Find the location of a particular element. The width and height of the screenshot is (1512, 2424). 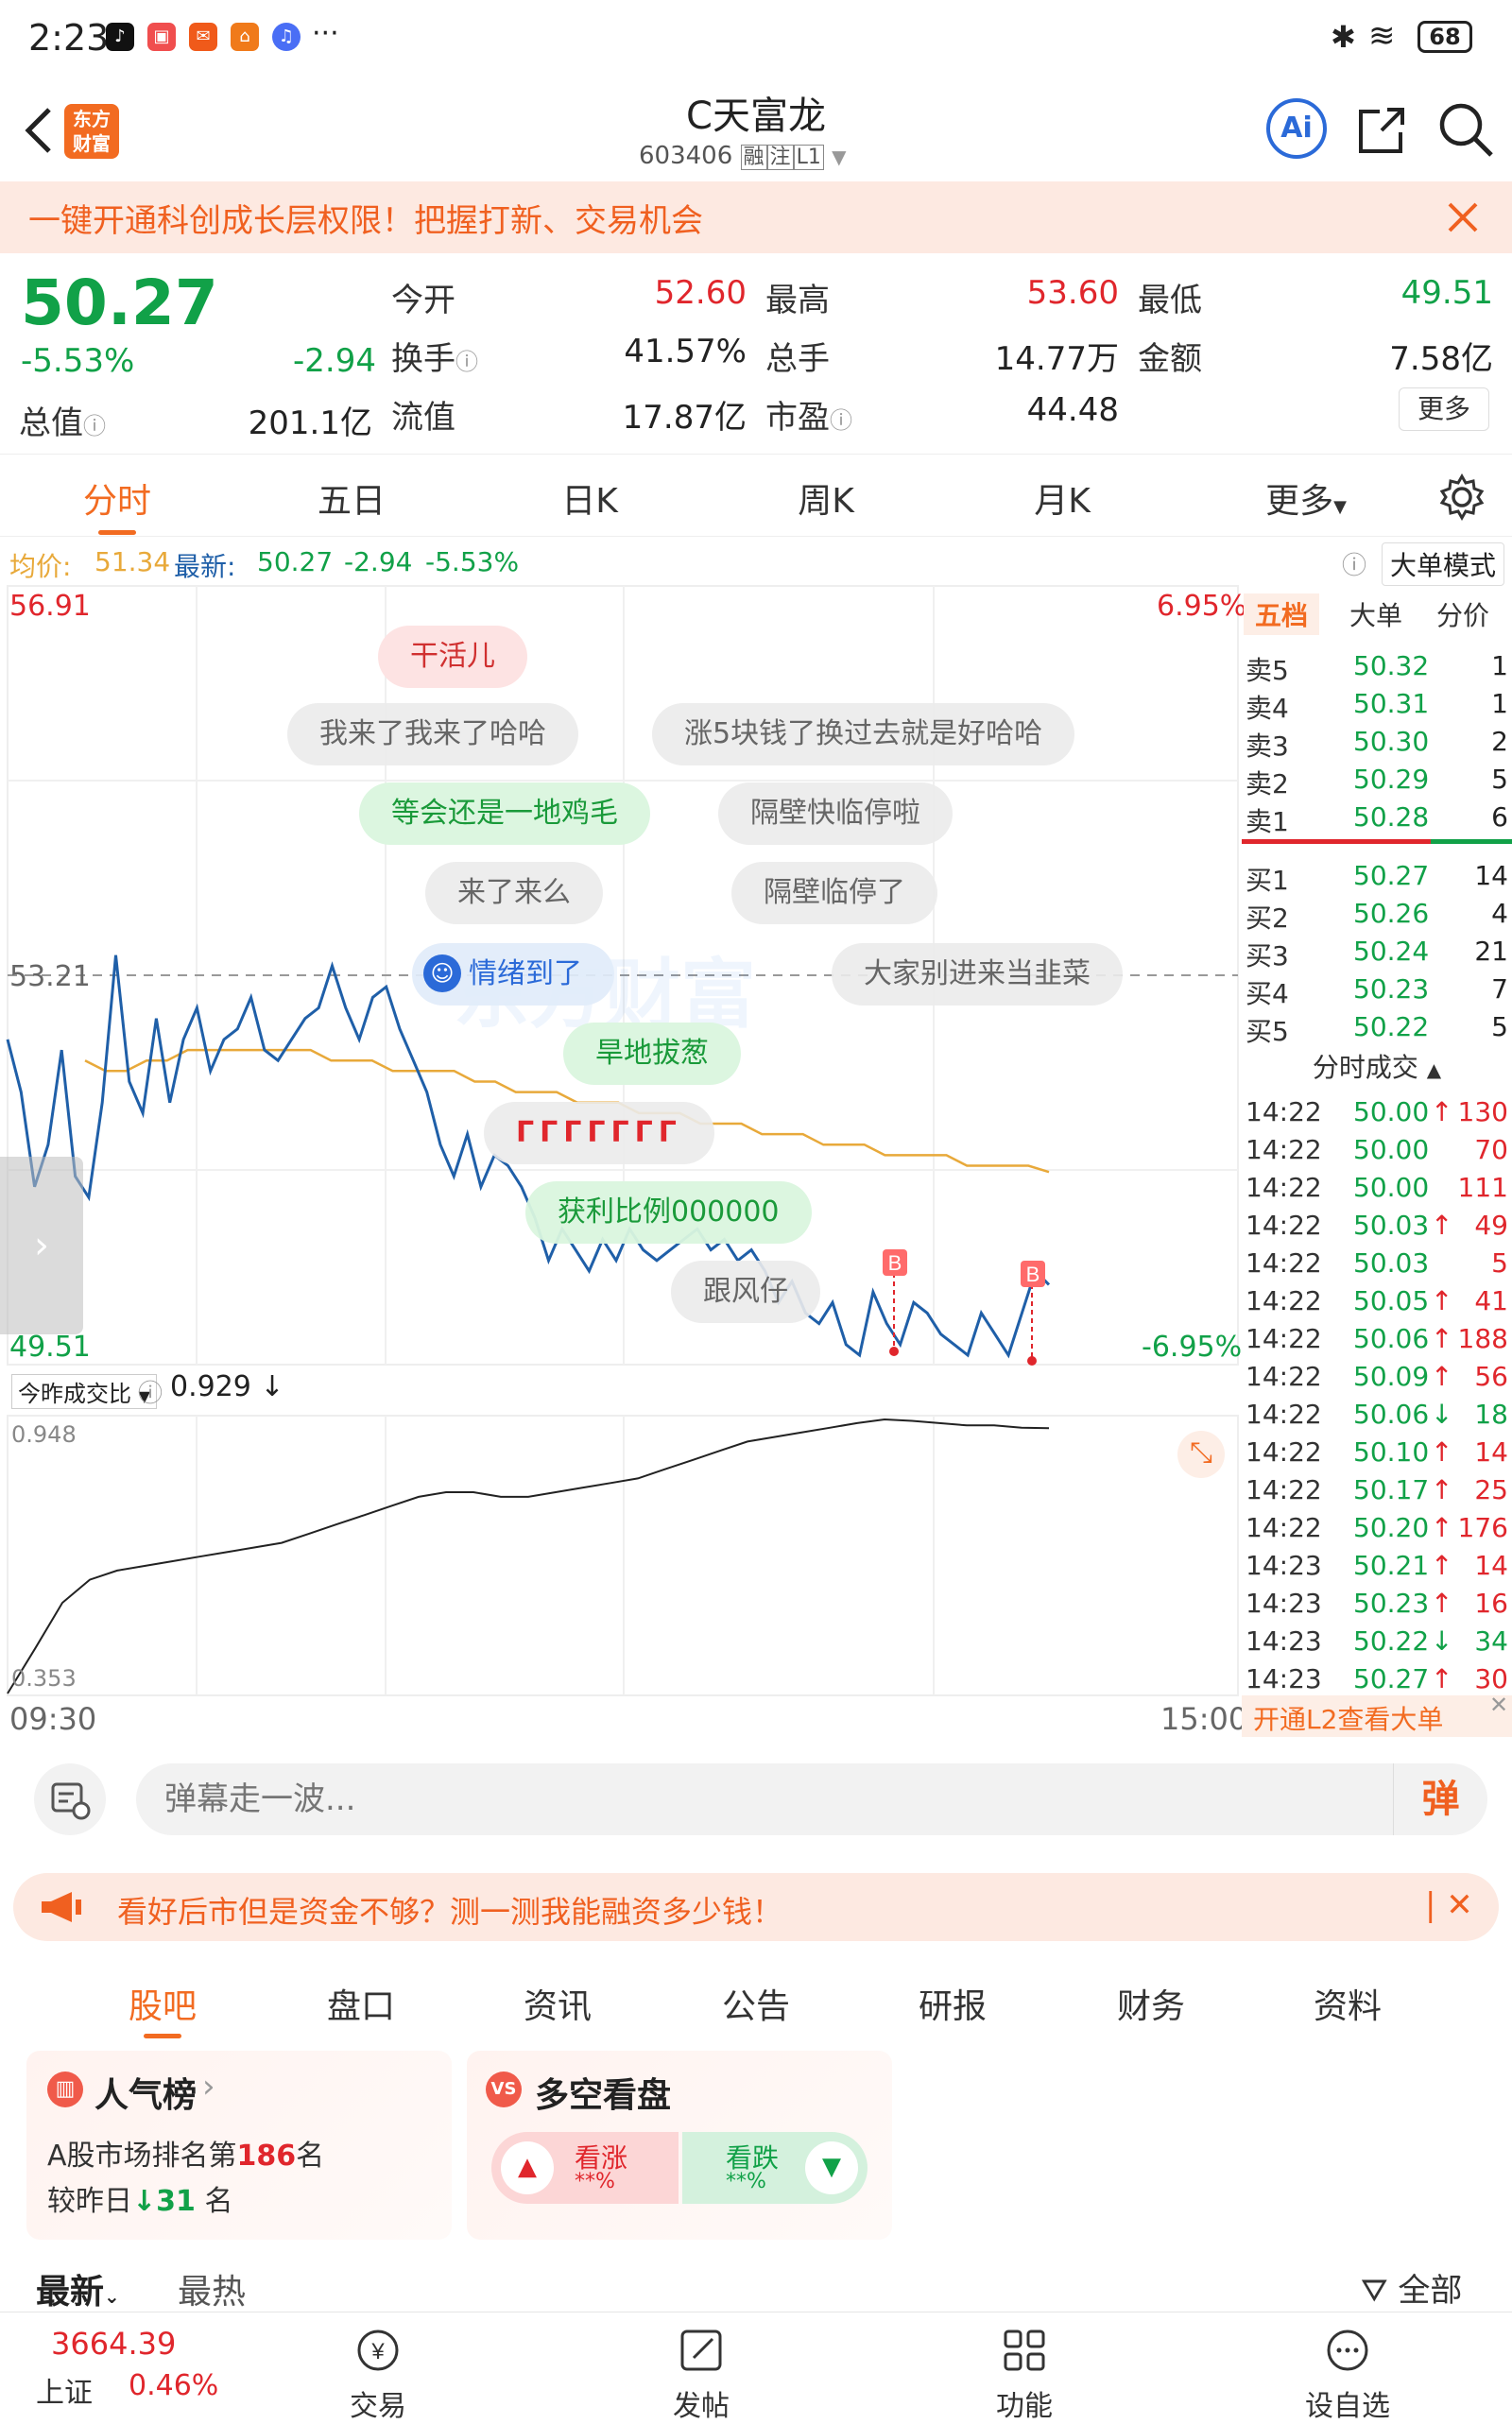

danmaku-bubble: 我来了我来了哈哈 is located at coordinates (432, 734).